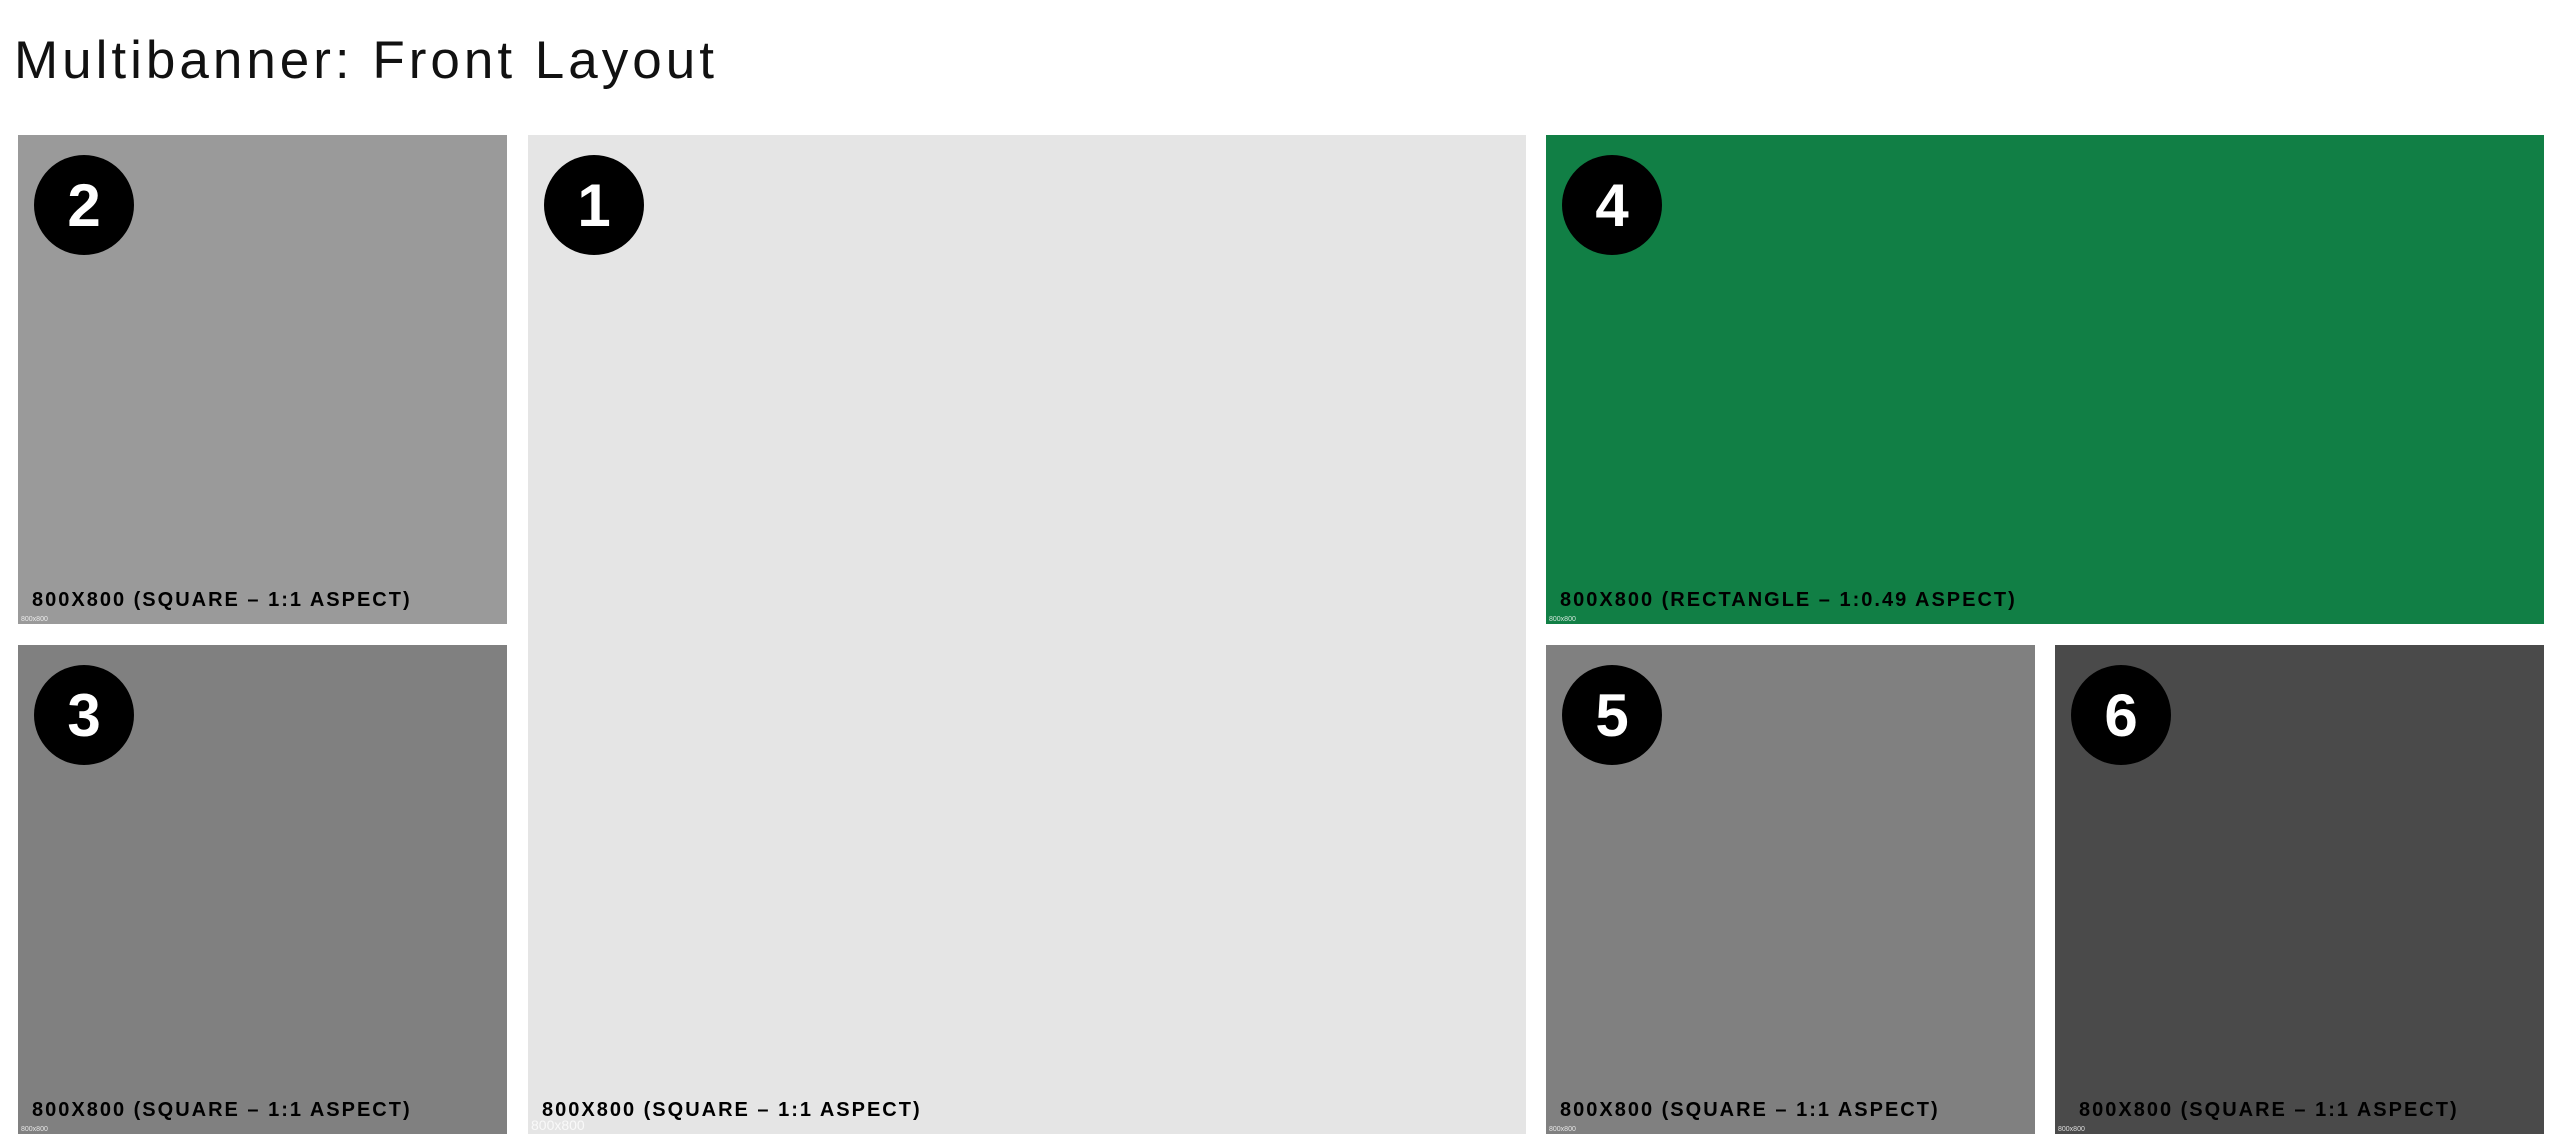 This screenshot has width=2560, height=1147. What do you see at coordinates (594, 205) in the screenshot?
I see `tile-number-badge: 1` at bounding box center [594, 205].